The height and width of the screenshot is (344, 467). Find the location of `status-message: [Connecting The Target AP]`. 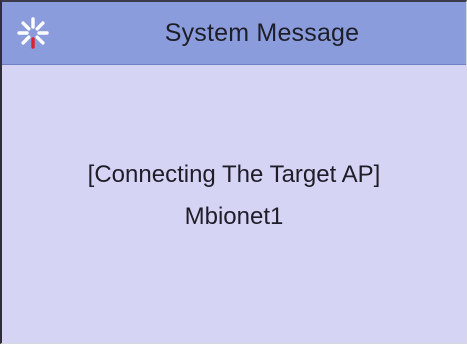

status-message: [Connecting The Target AP] is located at coordinates (234, 174).